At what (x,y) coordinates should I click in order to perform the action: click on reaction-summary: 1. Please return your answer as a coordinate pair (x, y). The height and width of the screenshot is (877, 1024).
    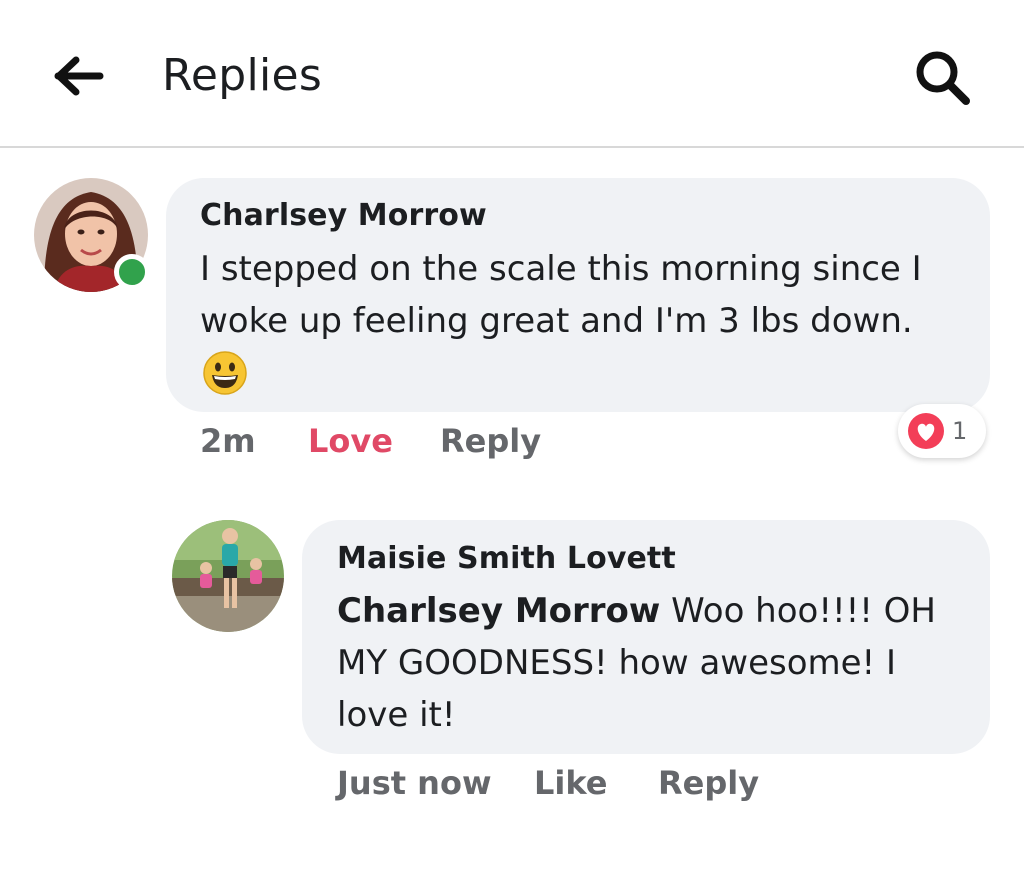
    Looking at the image, I should click on (942, 431).